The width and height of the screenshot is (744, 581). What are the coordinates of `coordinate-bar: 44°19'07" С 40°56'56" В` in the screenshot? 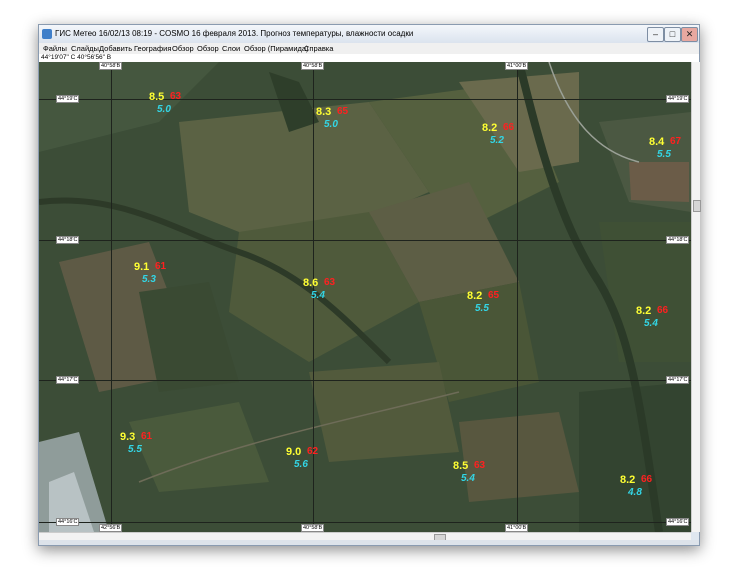 It's located at (369, 58).